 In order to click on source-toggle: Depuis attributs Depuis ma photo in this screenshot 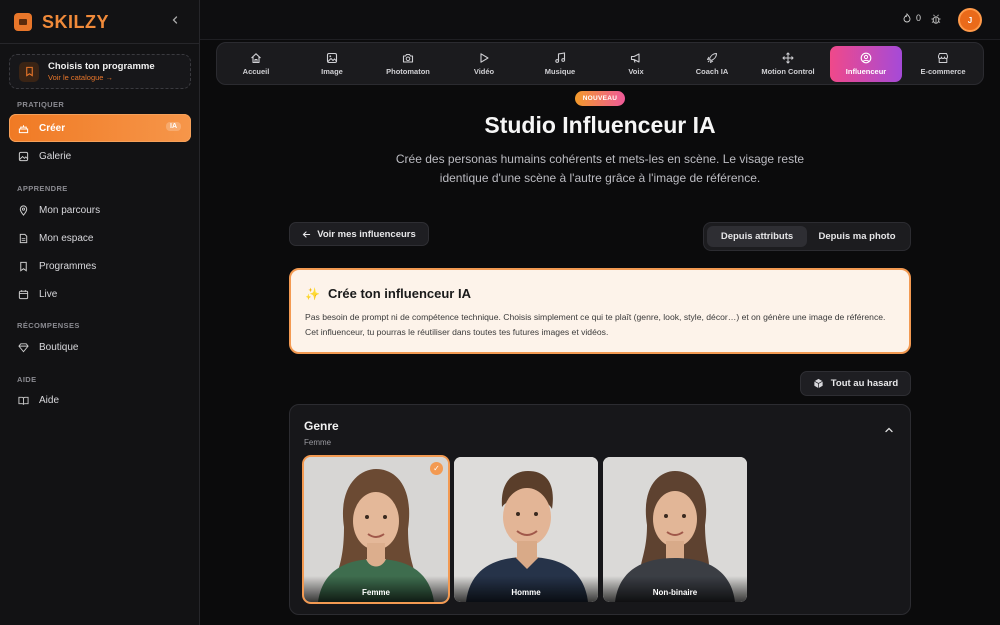, I will do `click(807, 236)`.